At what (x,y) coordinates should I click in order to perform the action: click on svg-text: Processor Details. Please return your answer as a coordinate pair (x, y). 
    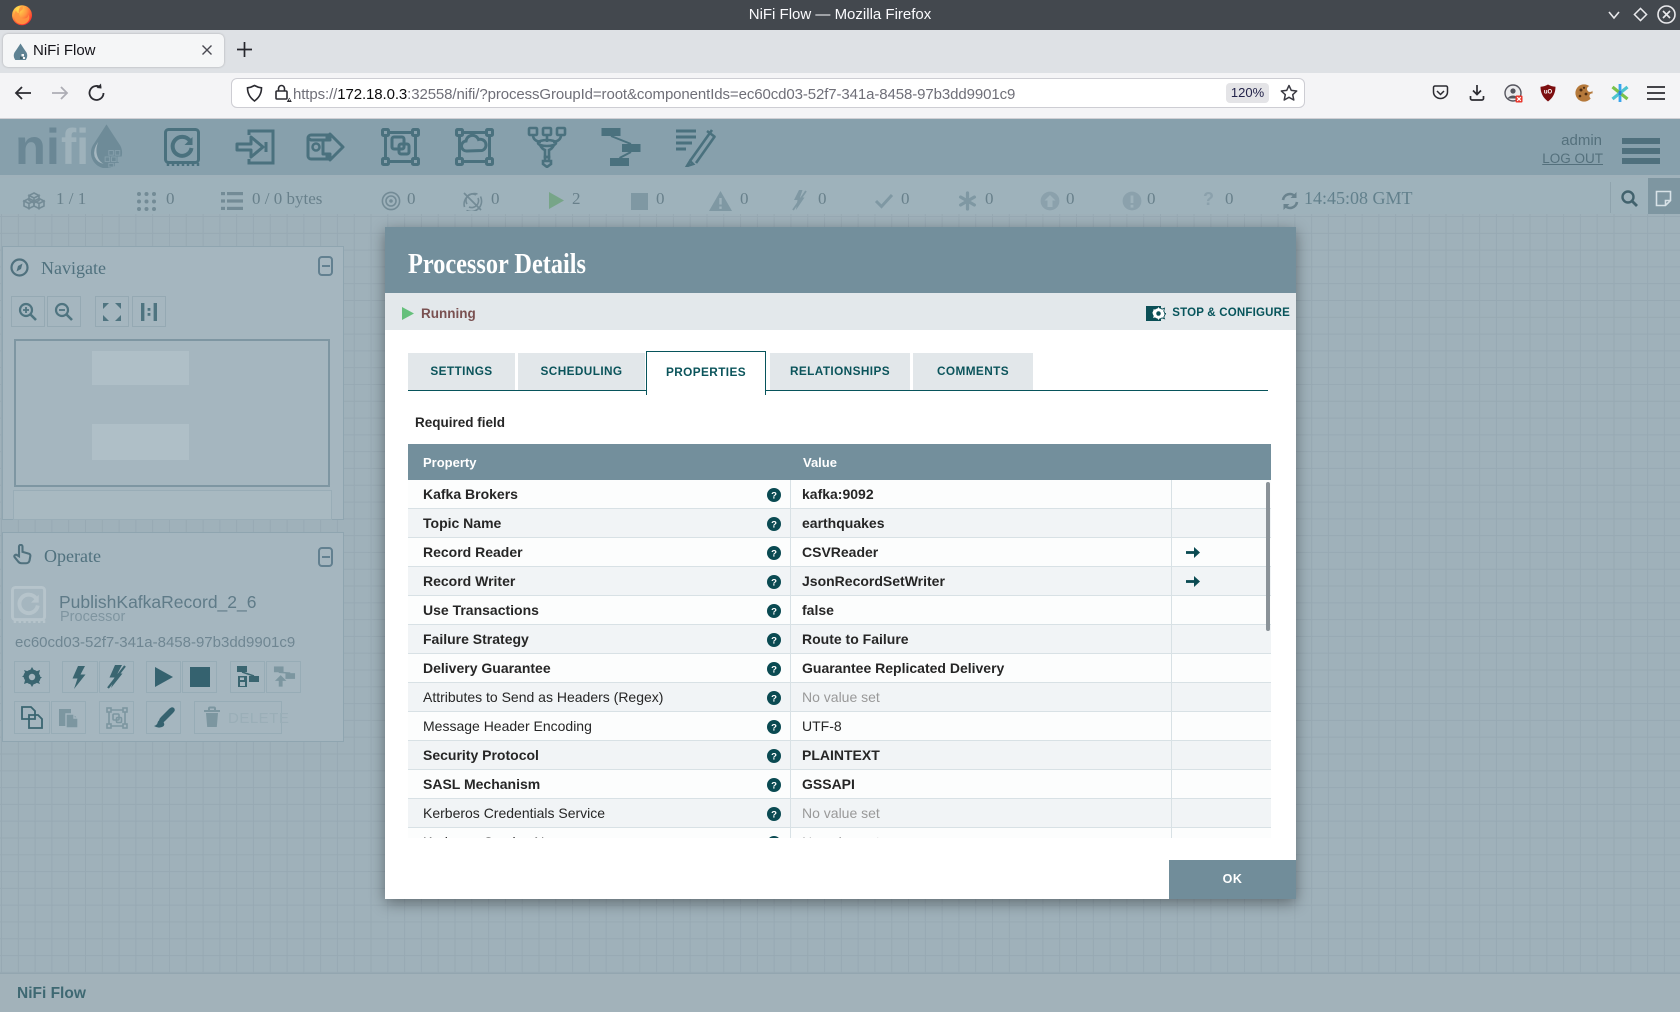
    Looking at the image, I should click on (497, 264).